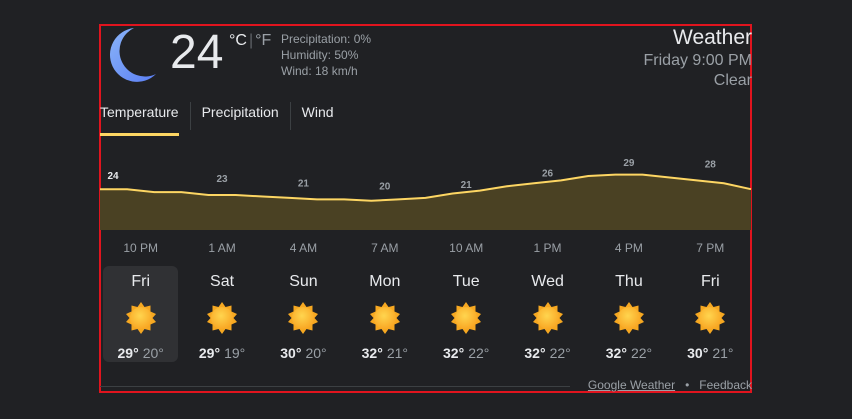 The height and width of the screenshot is (419, 852). I want to click on humidity-detail: Humidity: 50%, so click(320, 55).